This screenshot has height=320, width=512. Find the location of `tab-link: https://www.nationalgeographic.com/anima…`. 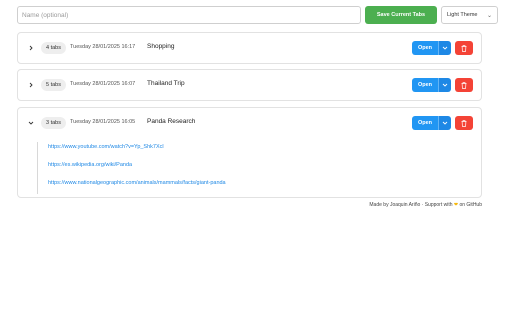

tab-link: https://www.nationalgeographic.com/anima… is located at coordinates (137, 183).